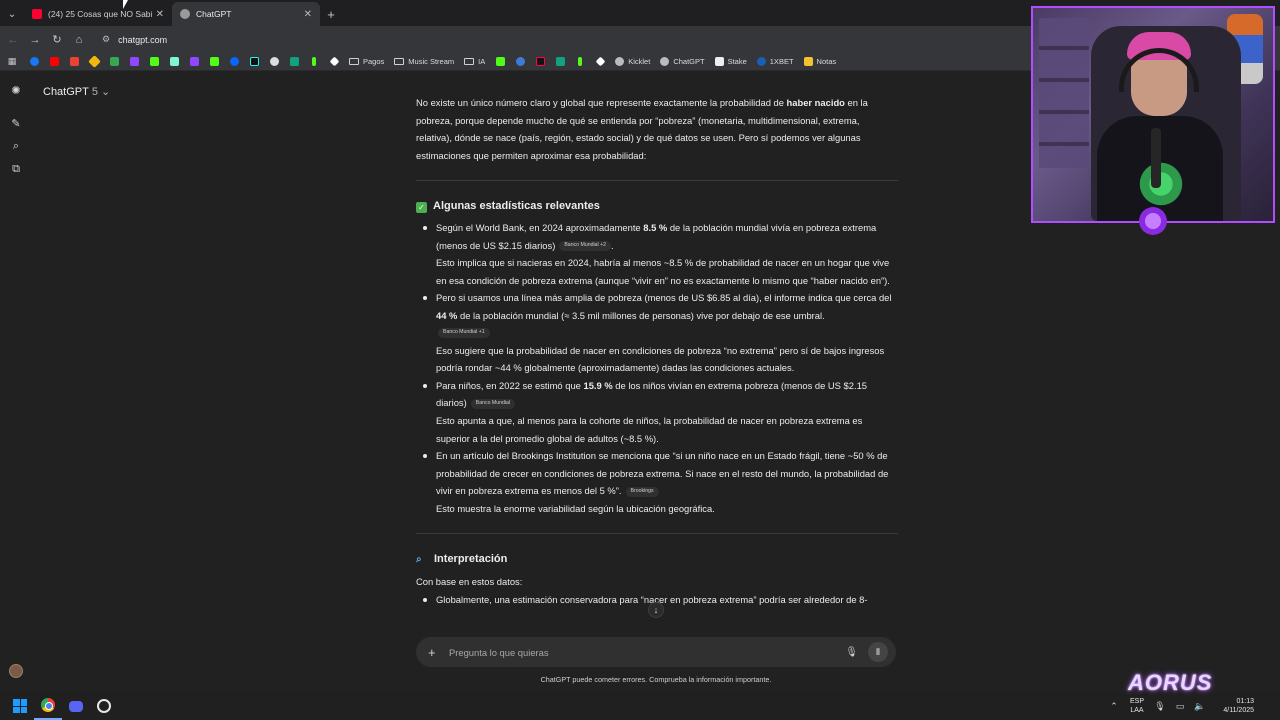 This screenshot has width=1280, height=720. What do you see at coordinates (431, 61) in the screenshot?
I see `bookmark-label: Music Stream` at bounding box center [431, 61].